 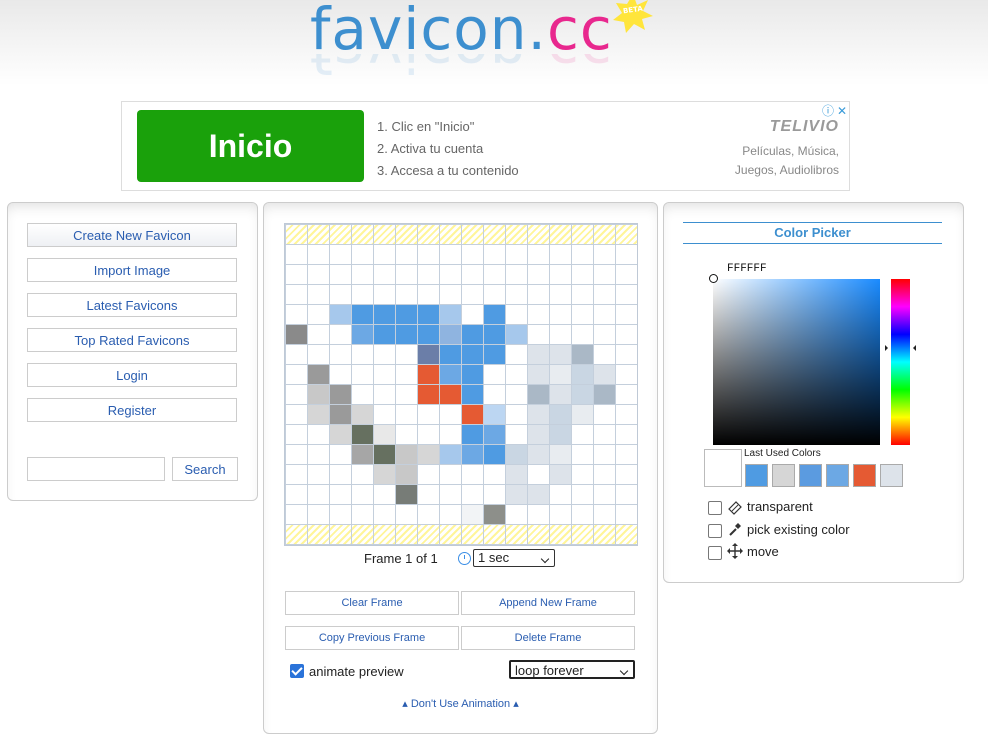 I want to click on frame-counter: Frame 1 of 1, so click(x=401, y=558).